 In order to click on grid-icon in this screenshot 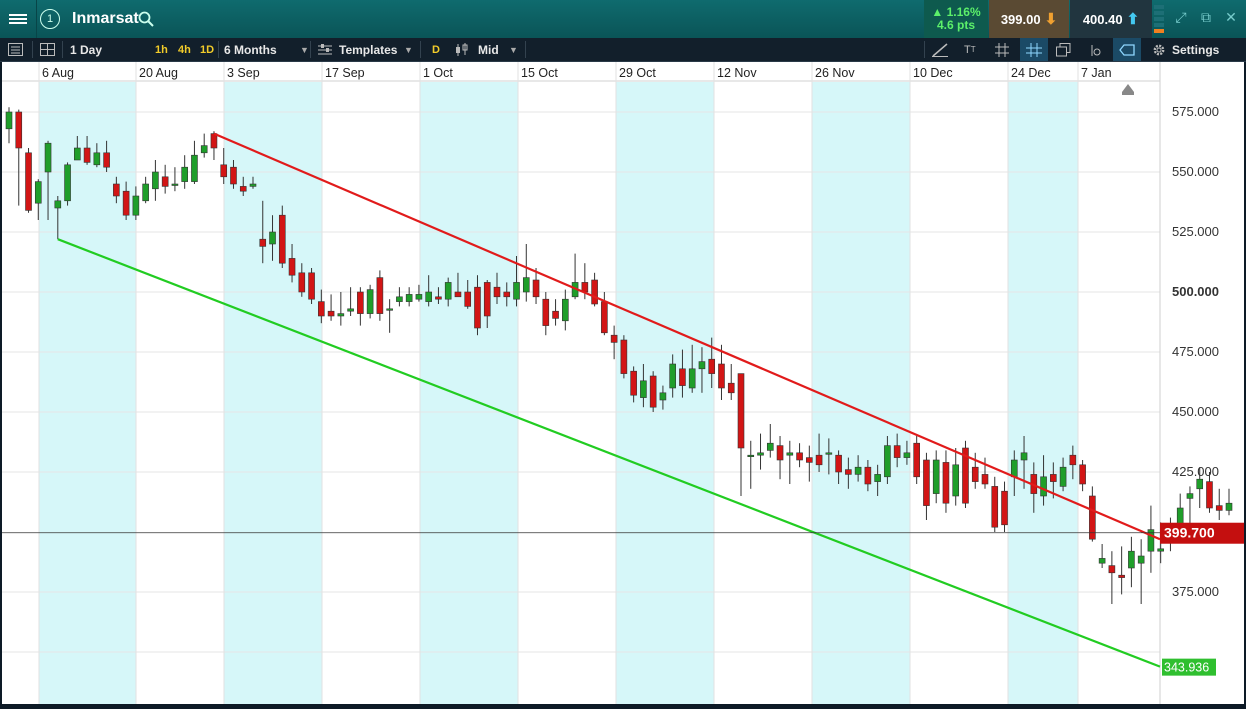, I will do `click(1002, 49)`.